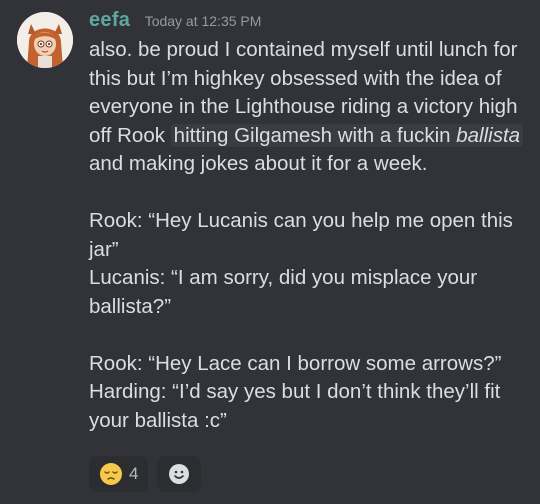  I want to click on message-header: eefa Today at 12:35 PM, so click(175, 20).